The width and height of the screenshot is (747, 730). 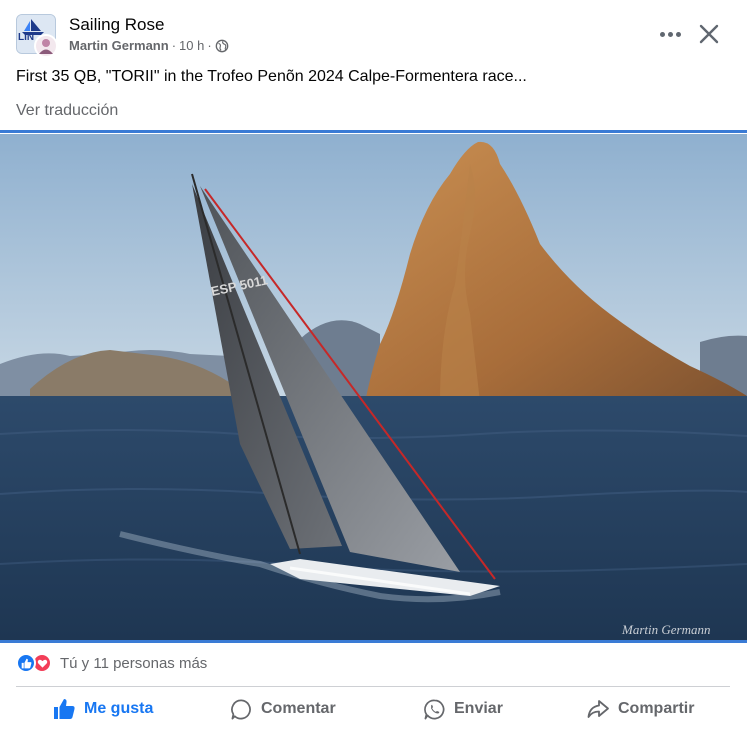 What do you see at coordinates (478, 708) in the screenshot?
I see `send-label: Enviar` at bounding box center [478, 708].